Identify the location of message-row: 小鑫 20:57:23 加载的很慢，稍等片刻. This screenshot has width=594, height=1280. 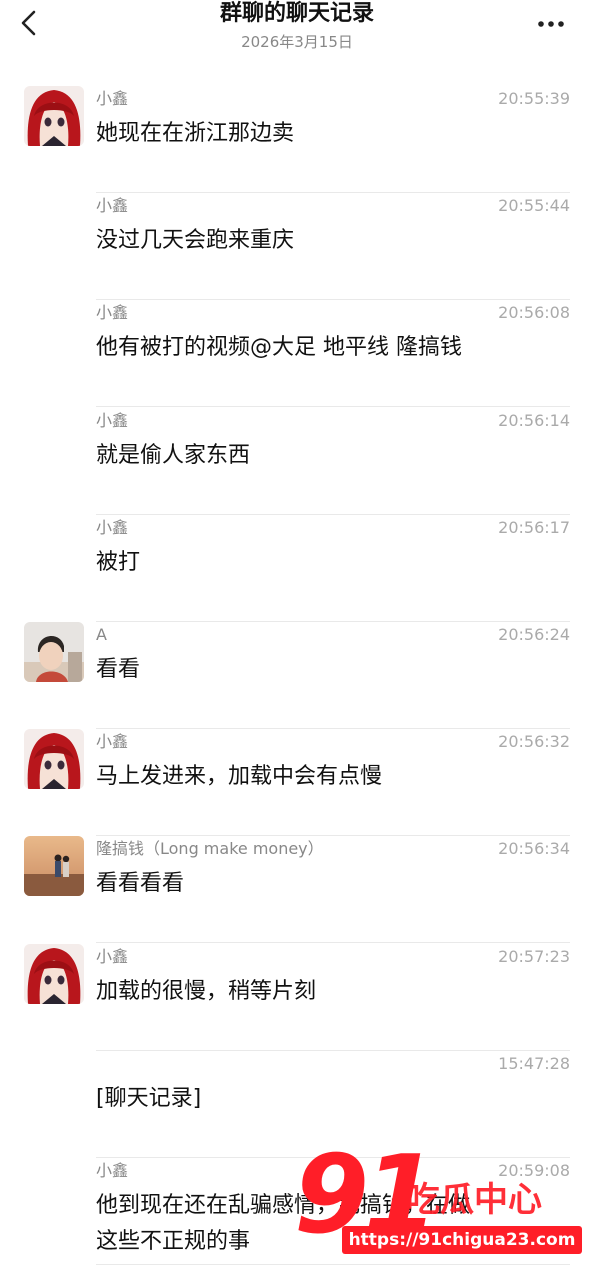
(297, 997).